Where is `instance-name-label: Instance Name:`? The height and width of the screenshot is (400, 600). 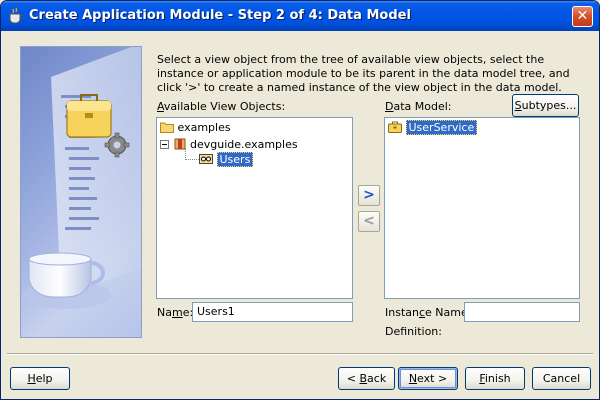
instance-name-label: Instance Name: is located at coordinates (428, 312).